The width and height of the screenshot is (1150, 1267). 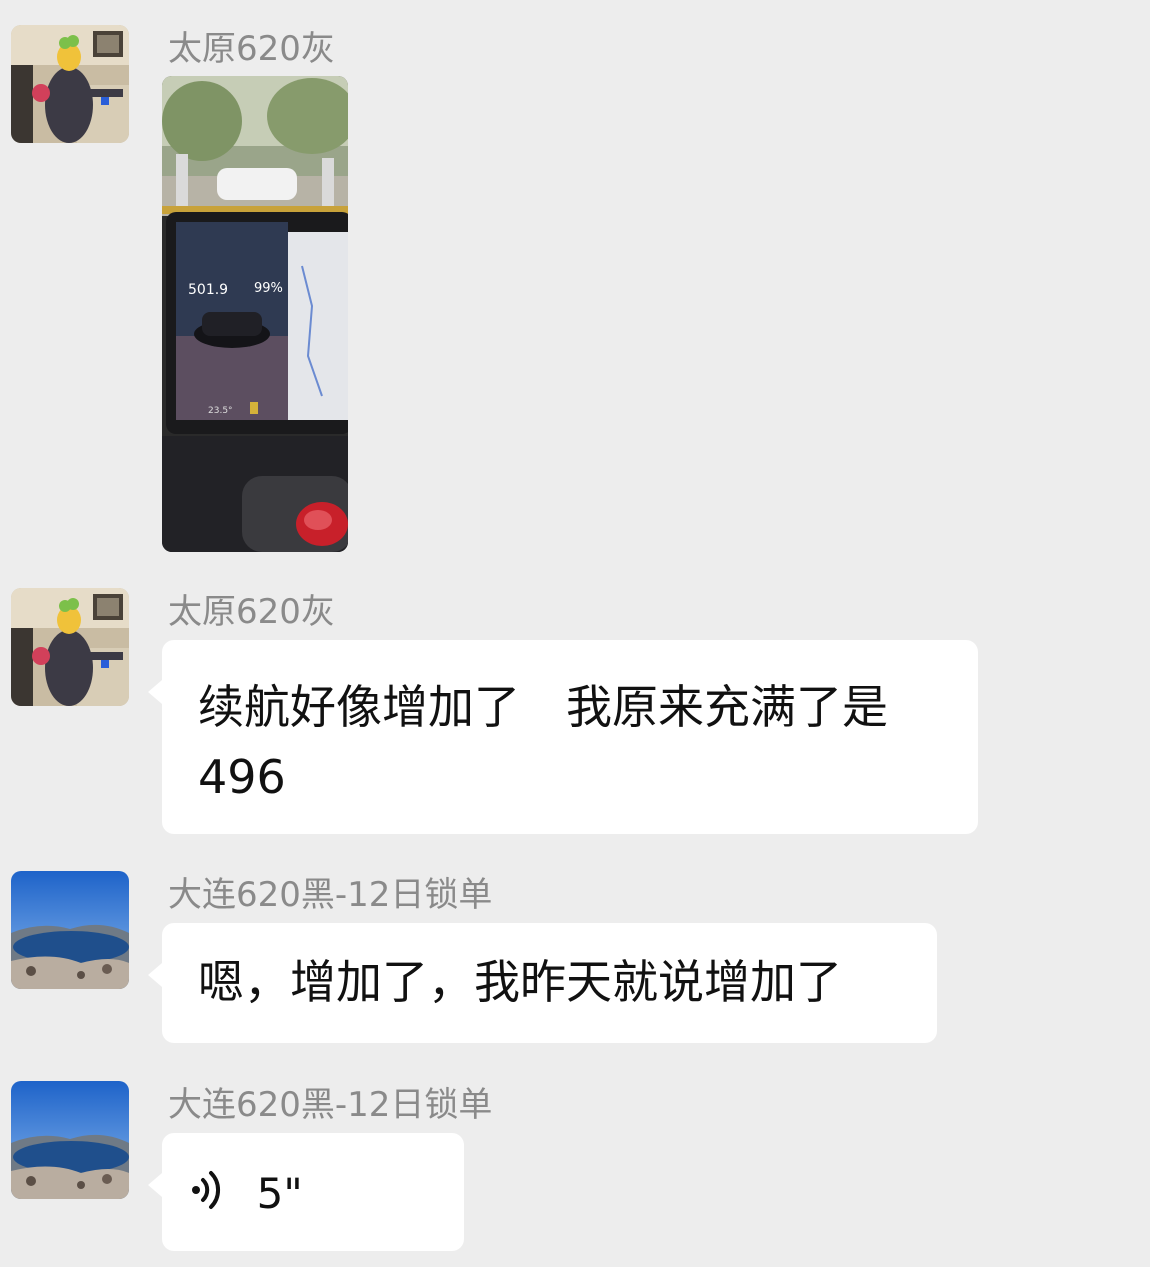 What do you see at coordinates (306, 1192) in the screenshot?
I see `voice-bubble: 5"` at bounding box center [306, 1192].